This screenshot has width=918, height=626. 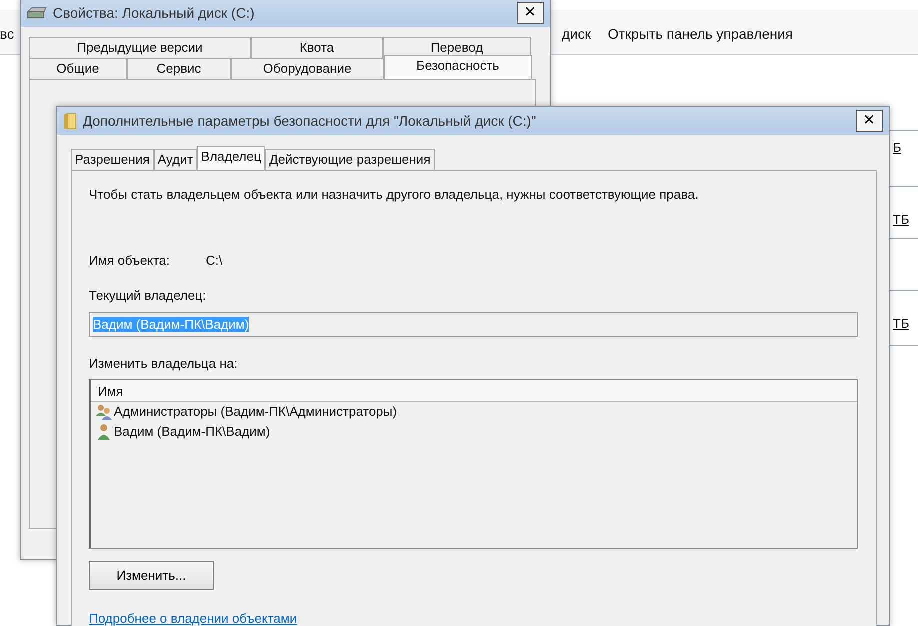 What do you see at coordinates (309, 121) in the screenshot?
I see `window-title: Дополнительные параметры безопасности для "Локальный диск (C:)"` at bounding box center [309, 121].